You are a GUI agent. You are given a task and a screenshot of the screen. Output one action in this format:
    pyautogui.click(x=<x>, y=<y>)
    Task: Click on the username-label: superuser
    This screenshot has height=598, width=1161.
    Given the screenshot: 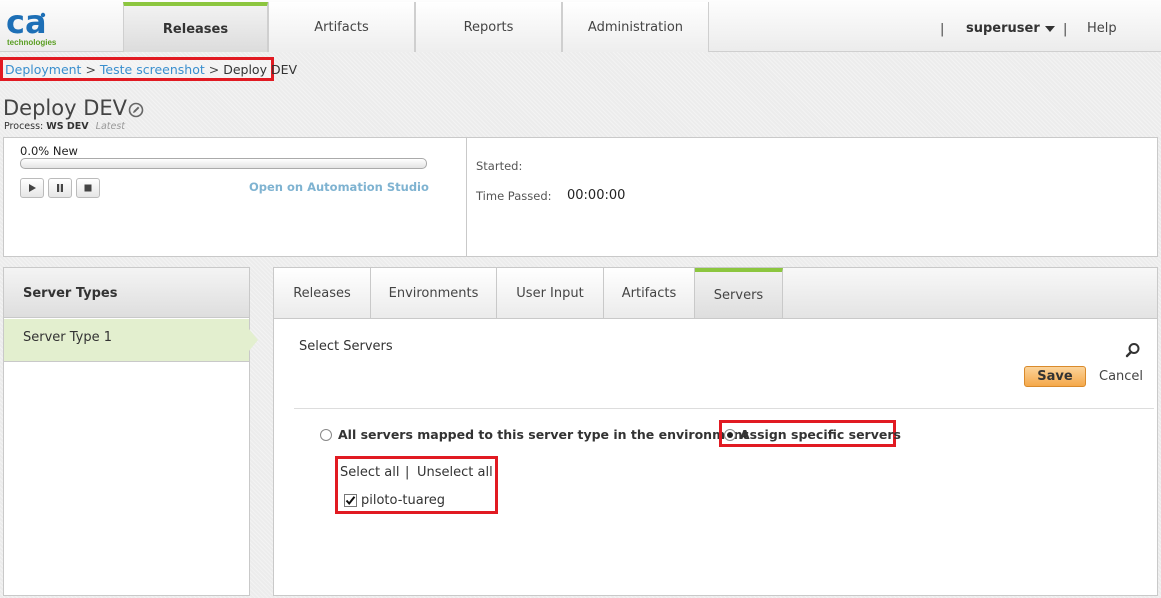 What is the action you would take?
    pyautogui.click(x=1003, y=28)
    